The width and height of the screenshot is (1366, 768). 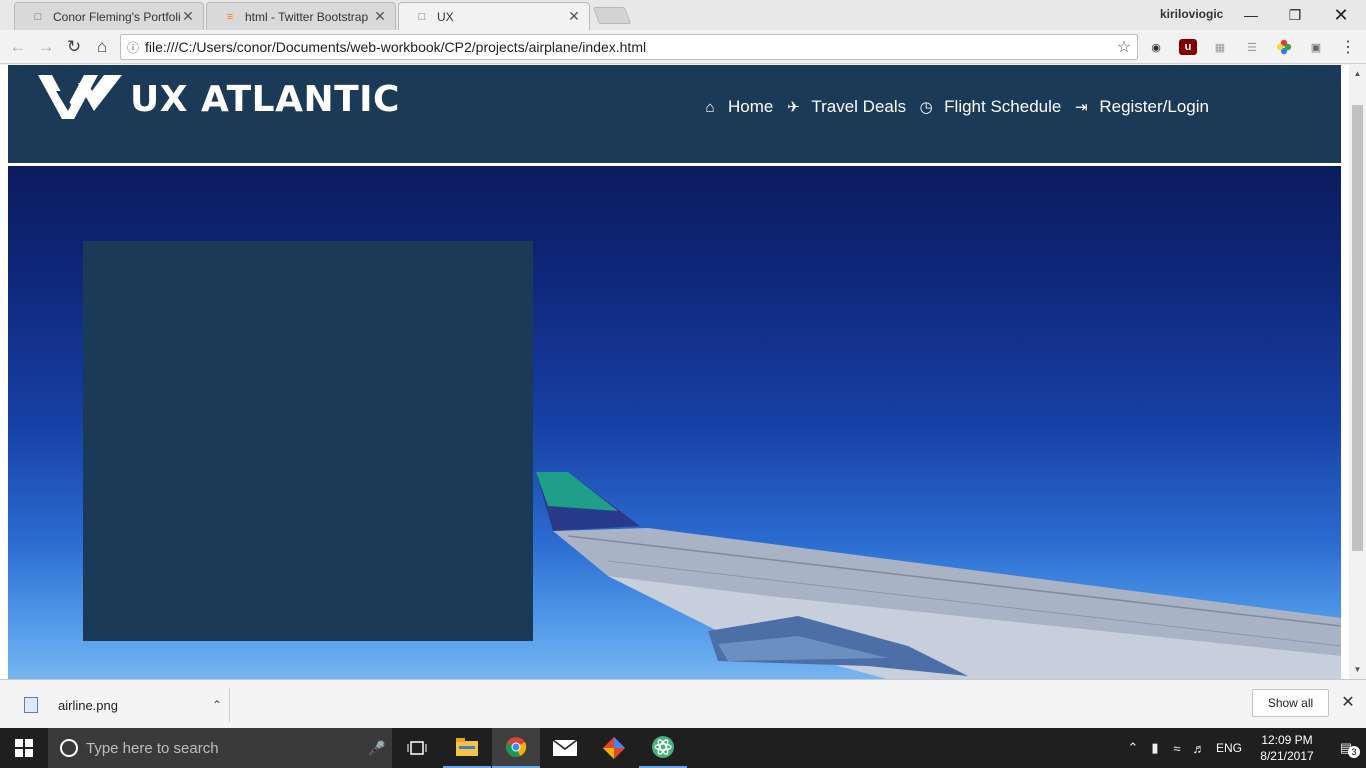 I want to click on search-placeholder: Type here to search, so click(x=152, y=748).